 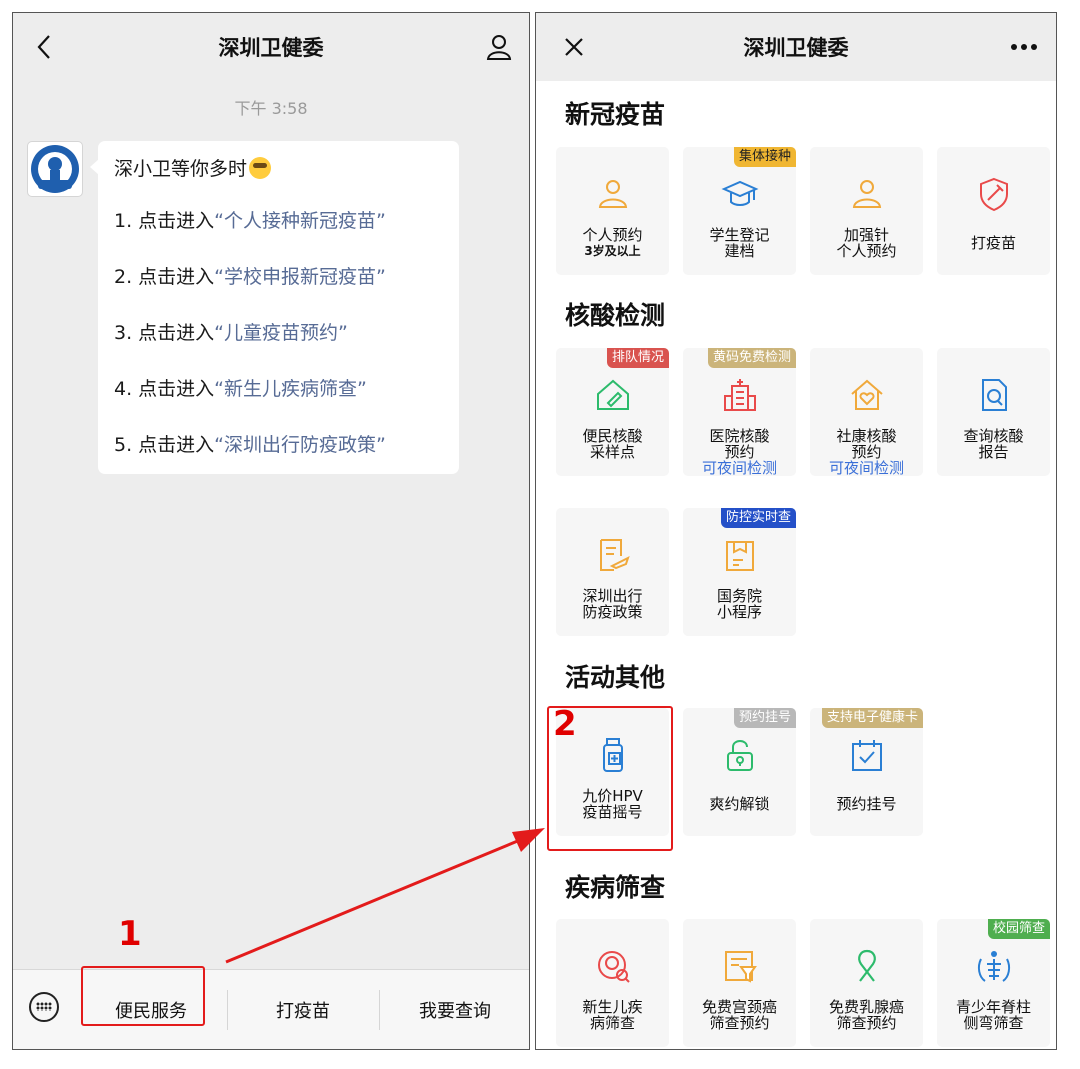 I want to click on tile-cervical-screening: 免费宫颈癌 筛查预约, so click(x=739, y=983).